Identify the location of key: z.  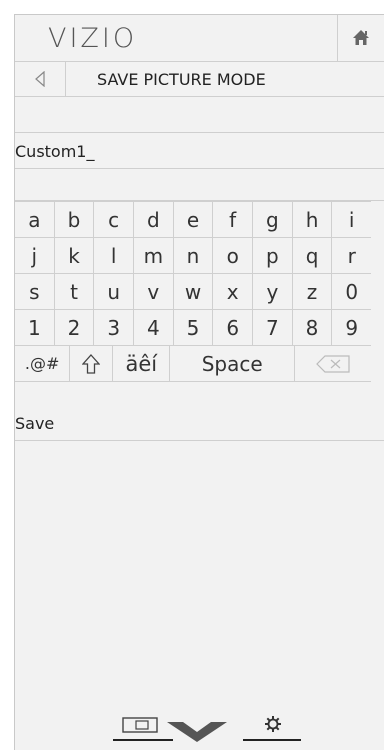
(313, 291).